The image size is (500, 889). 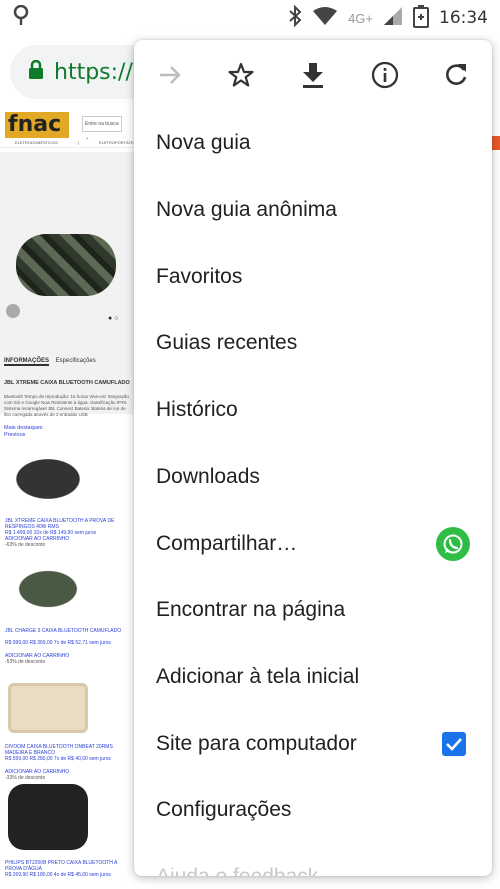 What do you see at coordinates (463, 18) in the screenshot?
I see `status-time: 16:34` at bounding box center [463, 18].